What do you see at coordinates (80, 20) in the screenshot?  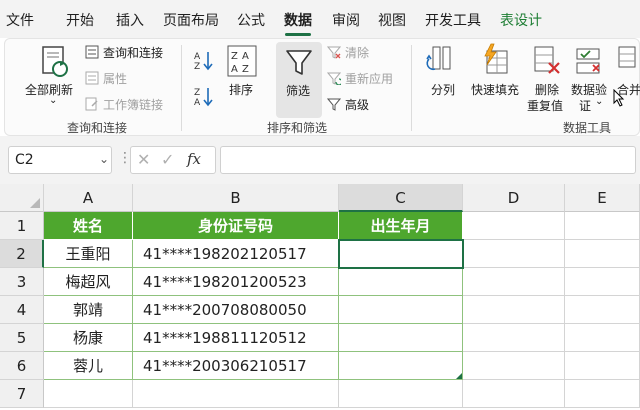 I see `tab-home: 开始` at bounding box center [80, 20].